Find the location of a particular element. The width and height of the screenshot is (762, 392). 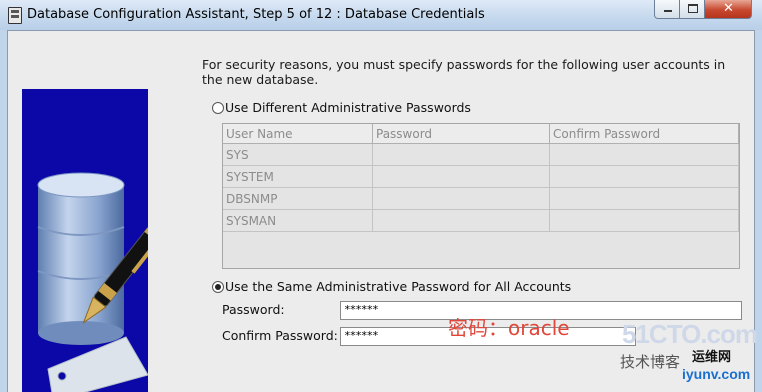

confirm-password-label: Confirm Password: is located at coordinates (280, 335).